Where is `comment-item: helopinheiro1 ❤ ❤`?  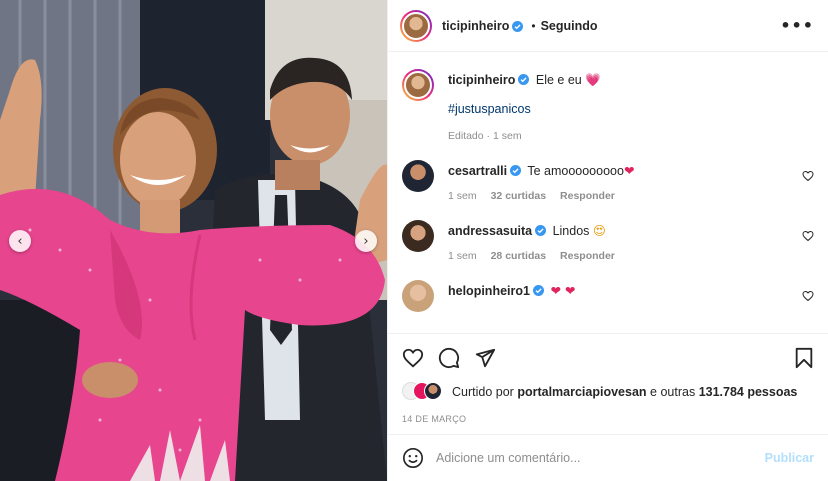
comment-item: helopinheiro1 ❤ ❤ is located at coordinates (608, 296).